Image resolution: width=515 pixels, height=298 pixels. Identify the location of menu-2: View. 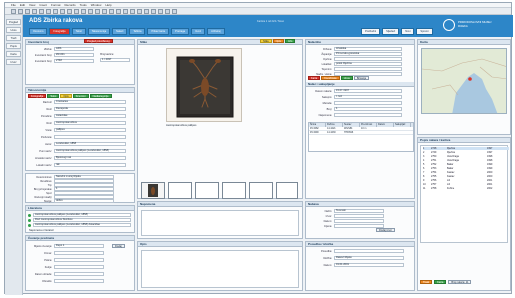
(32, 5).